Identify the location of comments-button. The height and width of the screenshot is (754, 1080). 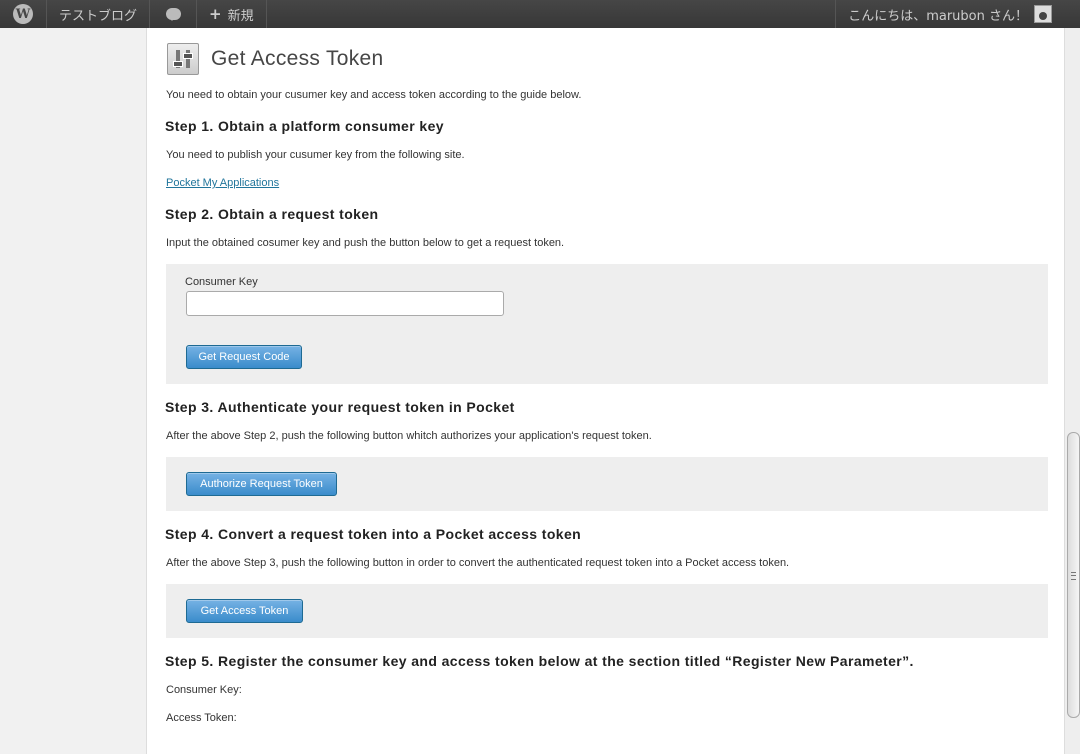
(174, 14).